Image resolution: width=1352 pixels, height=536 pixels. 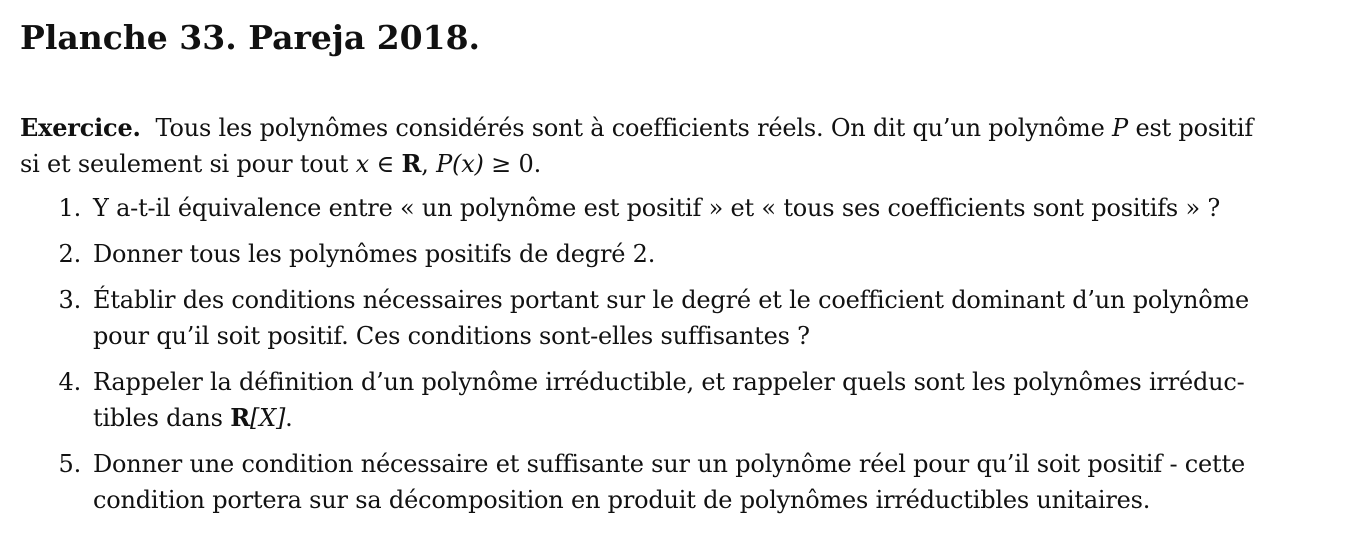 I want to click on question-number: 2., so click(x=70, y=254).